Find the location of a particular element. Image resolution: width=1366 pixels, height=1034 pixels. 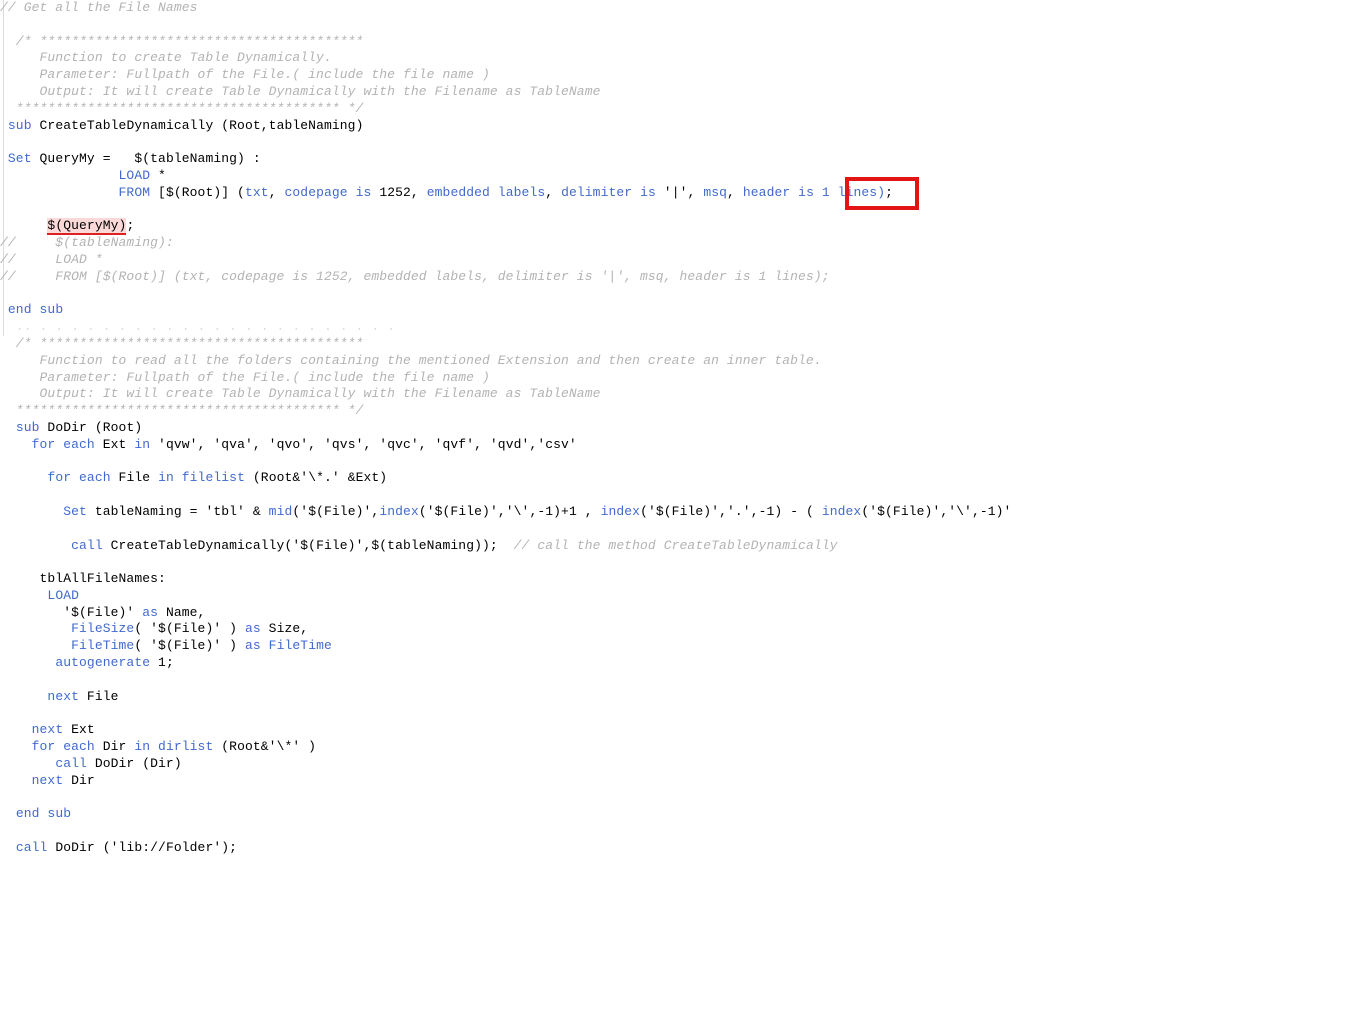

load-fields: * is located at coordinates (158, 175).